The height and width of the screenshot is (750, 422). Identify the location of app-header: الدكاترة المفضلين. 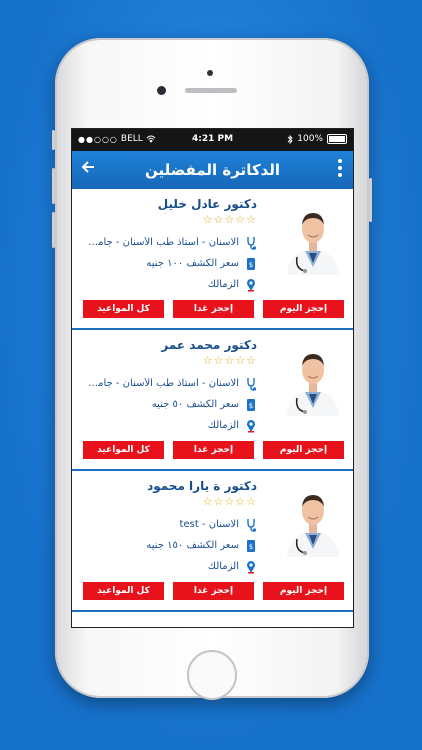
(212, 170).